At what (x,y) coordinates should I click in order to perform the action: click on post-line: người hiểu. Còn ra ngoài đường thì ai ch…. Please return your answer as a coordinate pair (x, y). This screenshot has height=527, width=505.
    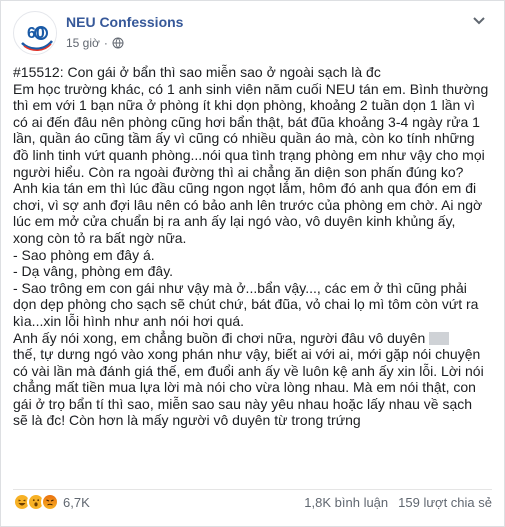
    Looking at the image, I should click on (238, 171).